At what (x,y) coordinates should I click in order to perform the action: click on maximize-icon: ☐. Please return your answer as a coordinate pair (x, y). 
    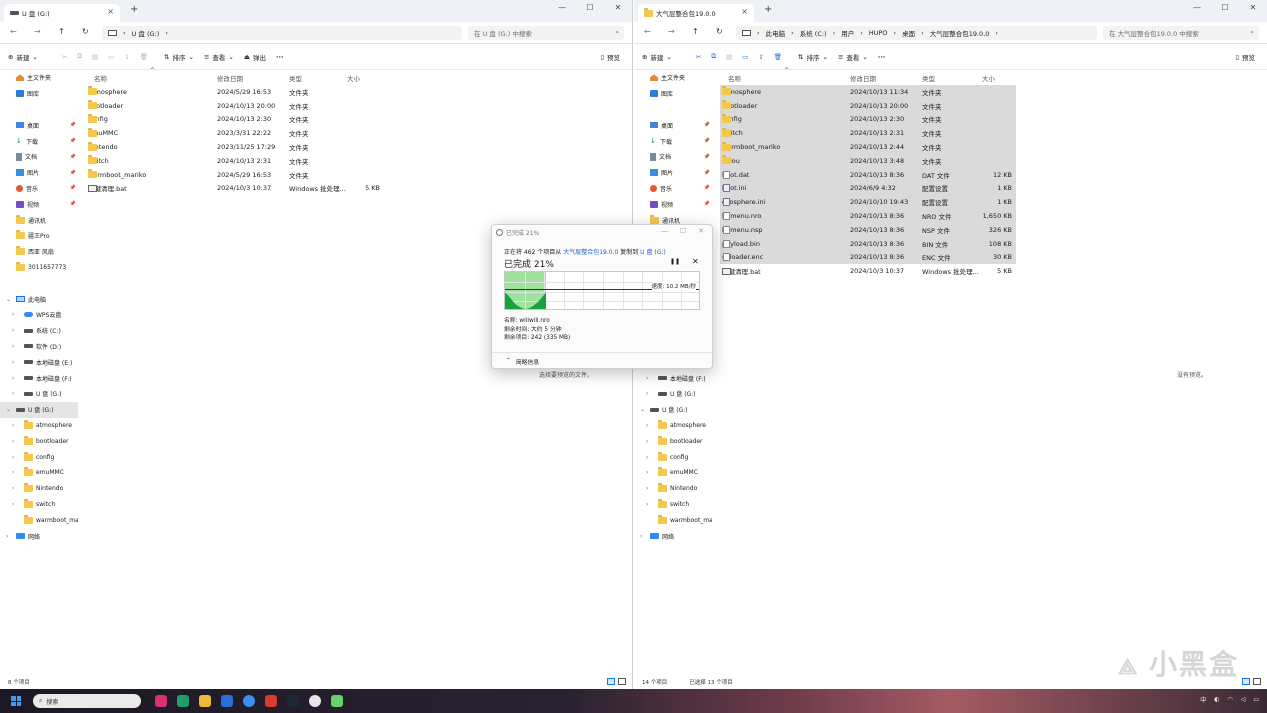
    Looking at the image, I should click on (1225, 9).